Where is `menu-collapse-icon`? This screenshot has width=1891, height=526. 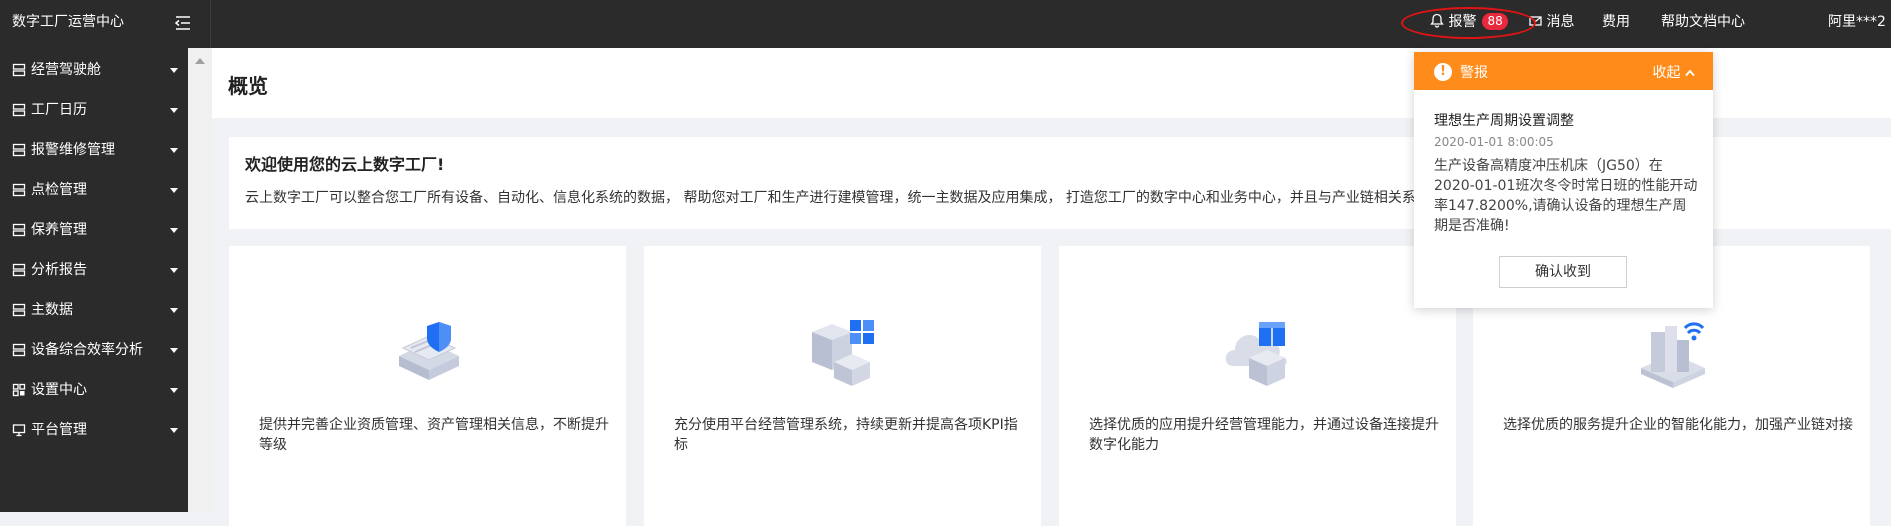 menu-collapse-icon is located at coordinates (183, 23).